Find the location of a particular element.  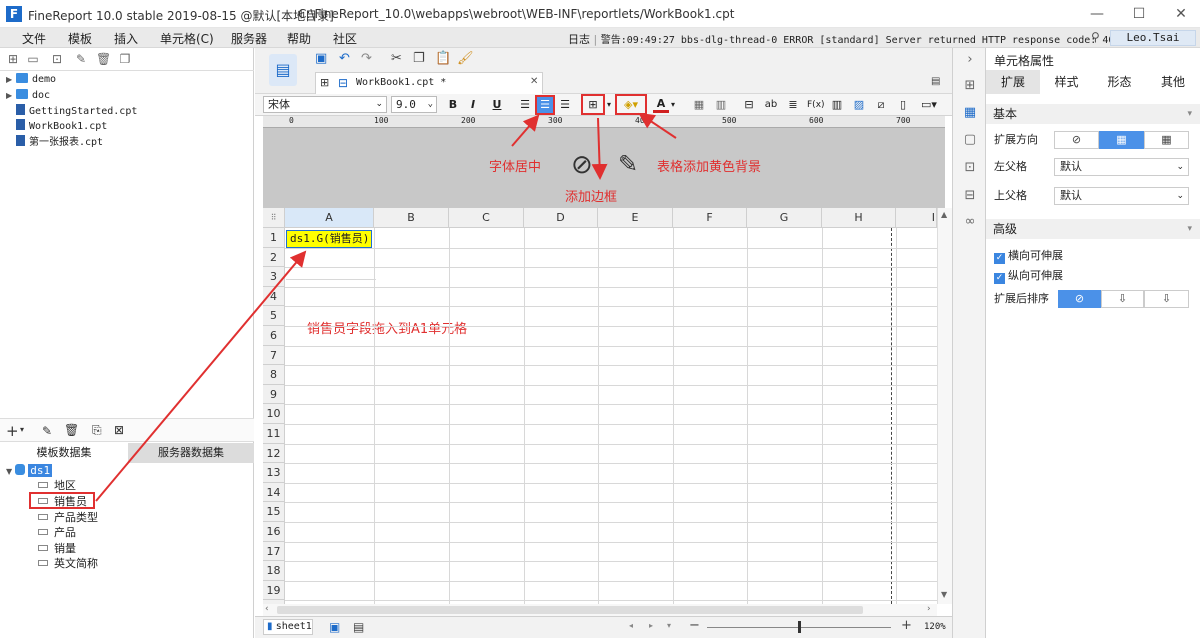

horizontal-scrollbar: ‹ › is located at coordinates (600, 610).